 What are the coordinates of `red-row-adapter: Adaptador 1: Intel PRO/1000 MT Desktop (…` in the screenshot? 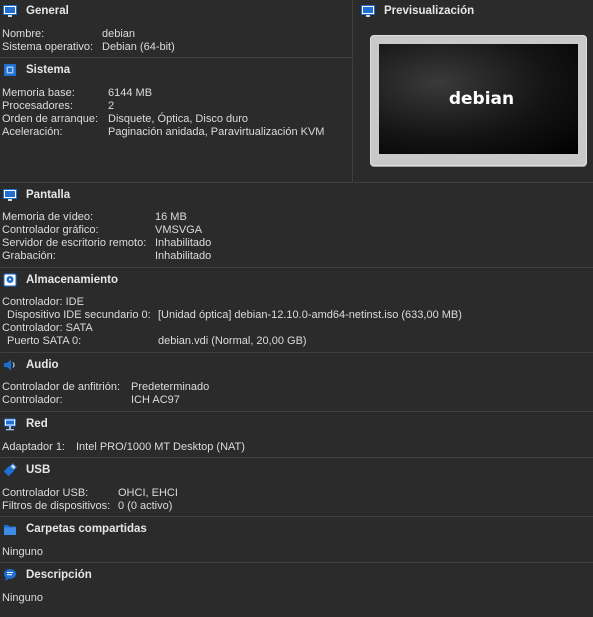 It's located at (296, 447).